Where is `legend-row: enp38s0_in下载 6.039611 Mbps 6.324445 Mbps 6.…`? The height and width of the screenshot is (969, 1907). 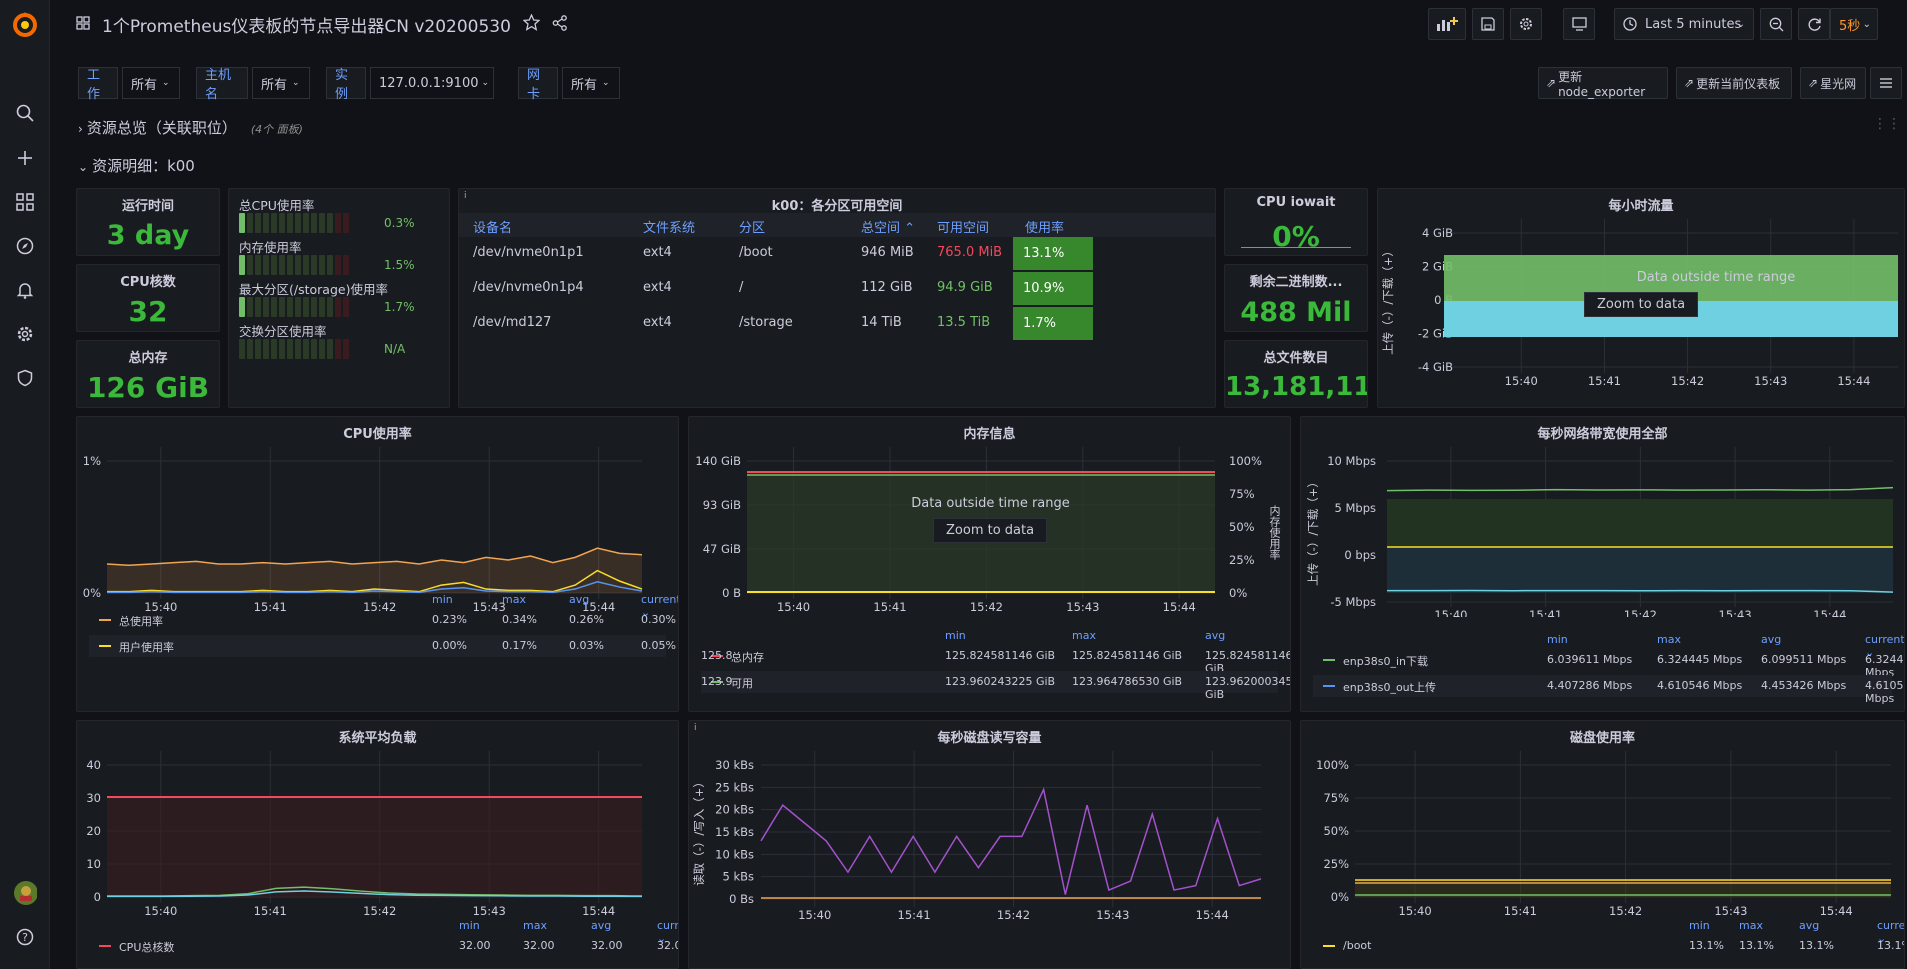 legend-row: enp38s0_in下载 6.039611 Mbps 6.324445 Mbps 6.… is located at coordinates (1608, 664).